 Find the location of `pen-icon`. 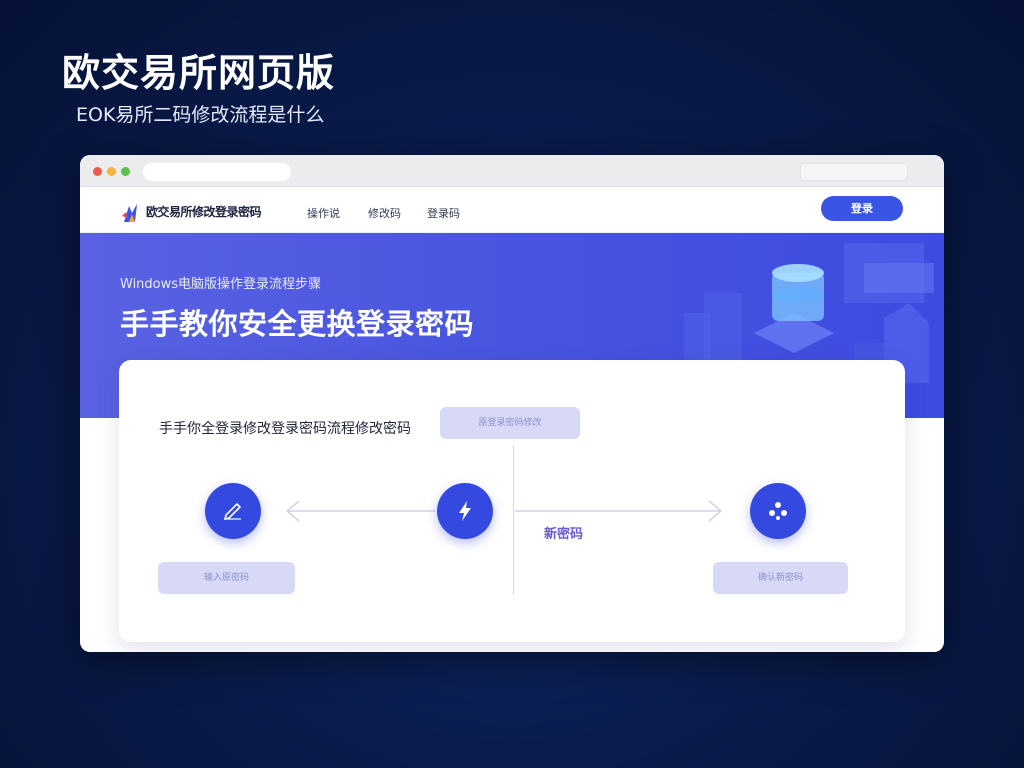

pen-icon is located at coordinates (232, 511).